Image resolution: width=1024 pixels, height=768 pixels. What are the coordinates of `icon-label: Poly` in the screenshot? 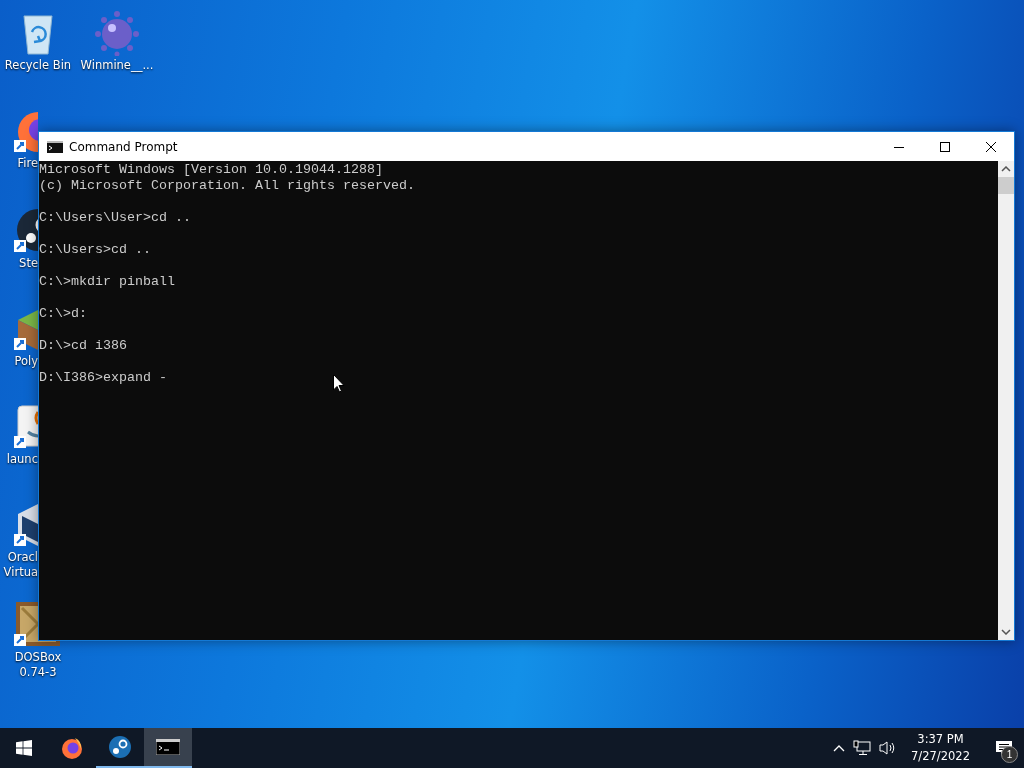 It's located at (25, 361).